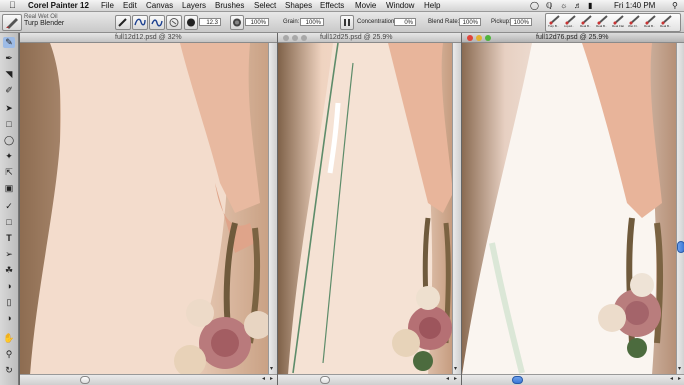 The height and width of the screenshot is (385, 684). What do you see at coordinates (9, 222) in the screenshot?
I see `rectangle-tool-icon: □` at bounding box center [9, 222].